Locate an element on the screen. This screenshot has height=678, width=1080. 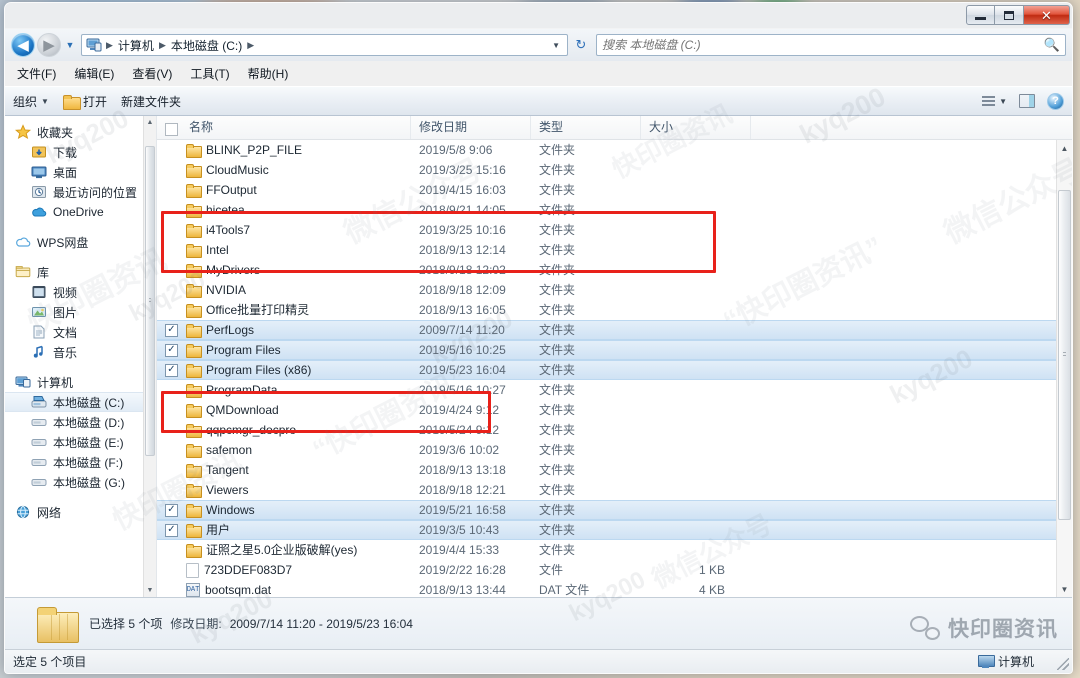
sidebar-item-music: 音乐 is located at coordinates (80, 352).